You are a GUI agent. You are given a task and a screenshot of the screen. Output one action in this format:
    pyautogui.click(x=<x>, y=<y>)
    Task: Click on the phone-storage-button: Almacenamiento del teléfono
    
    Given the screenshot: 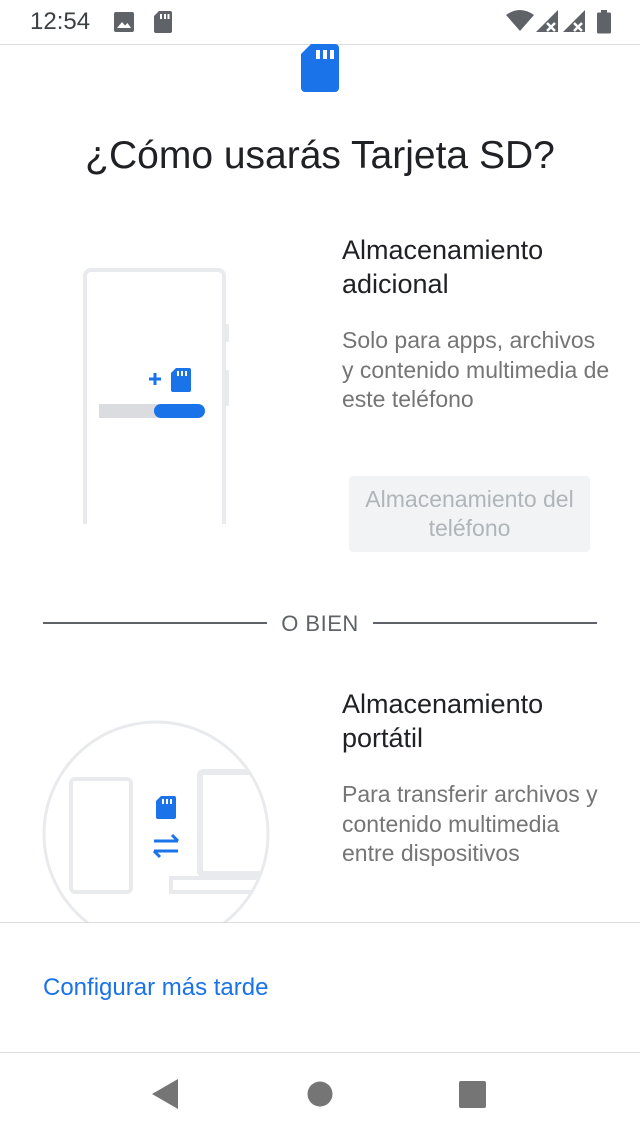 What is the action you would take?
    pyautogui.click(x=469, y=514)
    